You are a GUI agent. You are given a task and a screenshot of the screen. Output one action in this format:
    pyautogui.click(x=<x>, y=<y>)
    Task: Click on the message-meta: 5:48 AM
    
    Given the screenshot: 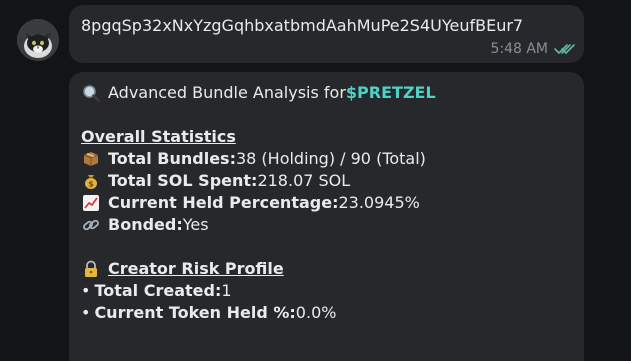 What is the action you would take?
    pyautogui.click(x=533, y=49)
    